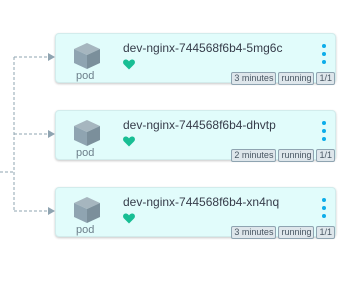 The width and height of the screenshot is (362, 286). What do you see at coordinates (201, 202) in the screenshot?
I see `pod-name: dev-nginx-744568f6b4-xn4nq` at bounding box center [201, 202].